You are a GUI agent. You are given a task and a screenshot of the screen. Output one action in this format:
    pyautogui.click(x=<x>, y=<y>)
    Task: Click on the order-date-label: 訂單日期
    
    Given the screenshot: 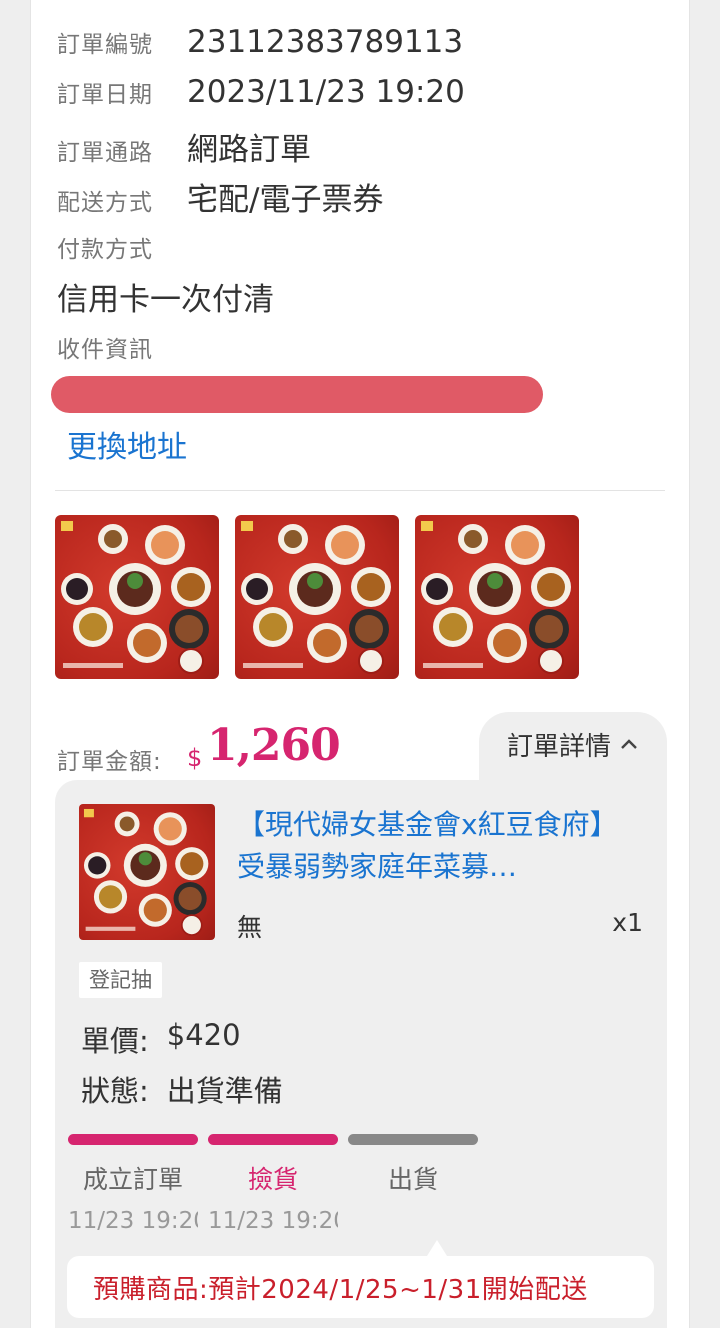 What is the action you would take?
    pyautogui.click(x=105, y=95)
    